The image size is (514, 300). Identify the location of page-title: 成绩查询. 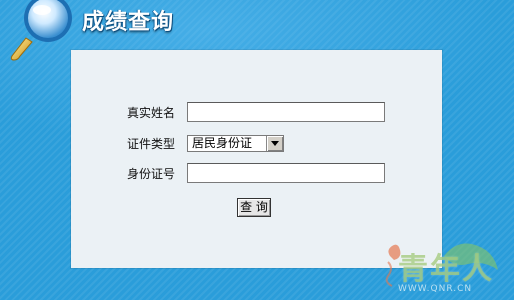
(128, 22).